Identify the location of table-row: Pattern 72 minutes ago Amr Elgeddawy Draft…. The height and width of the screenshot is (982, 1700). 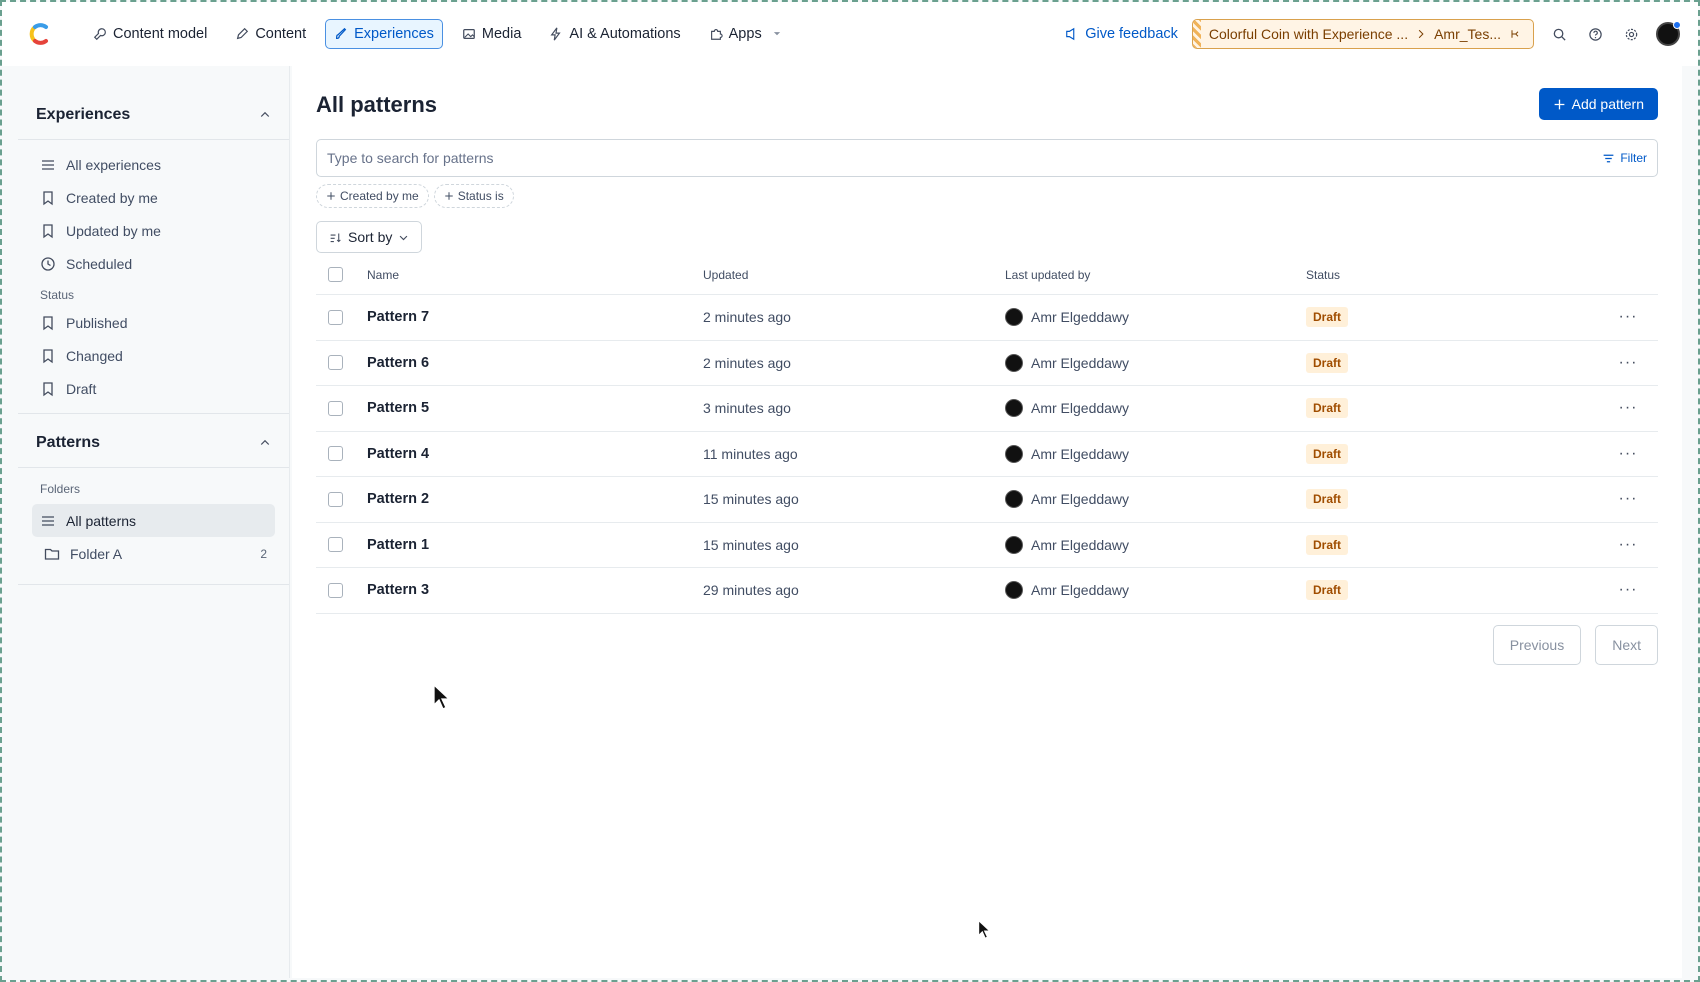
(987, 318).